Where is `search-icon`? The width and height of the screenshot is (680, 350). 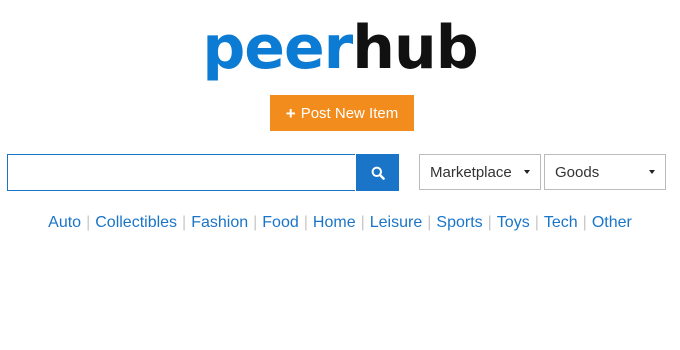
search-icon is located at coordinates (378, 173).